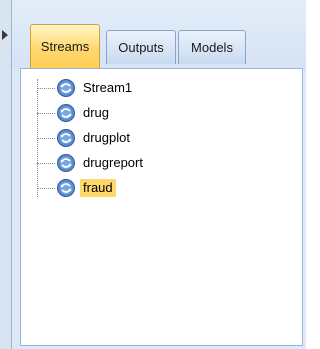  I want to click on tree-item-label: drug, so click(96, 112).